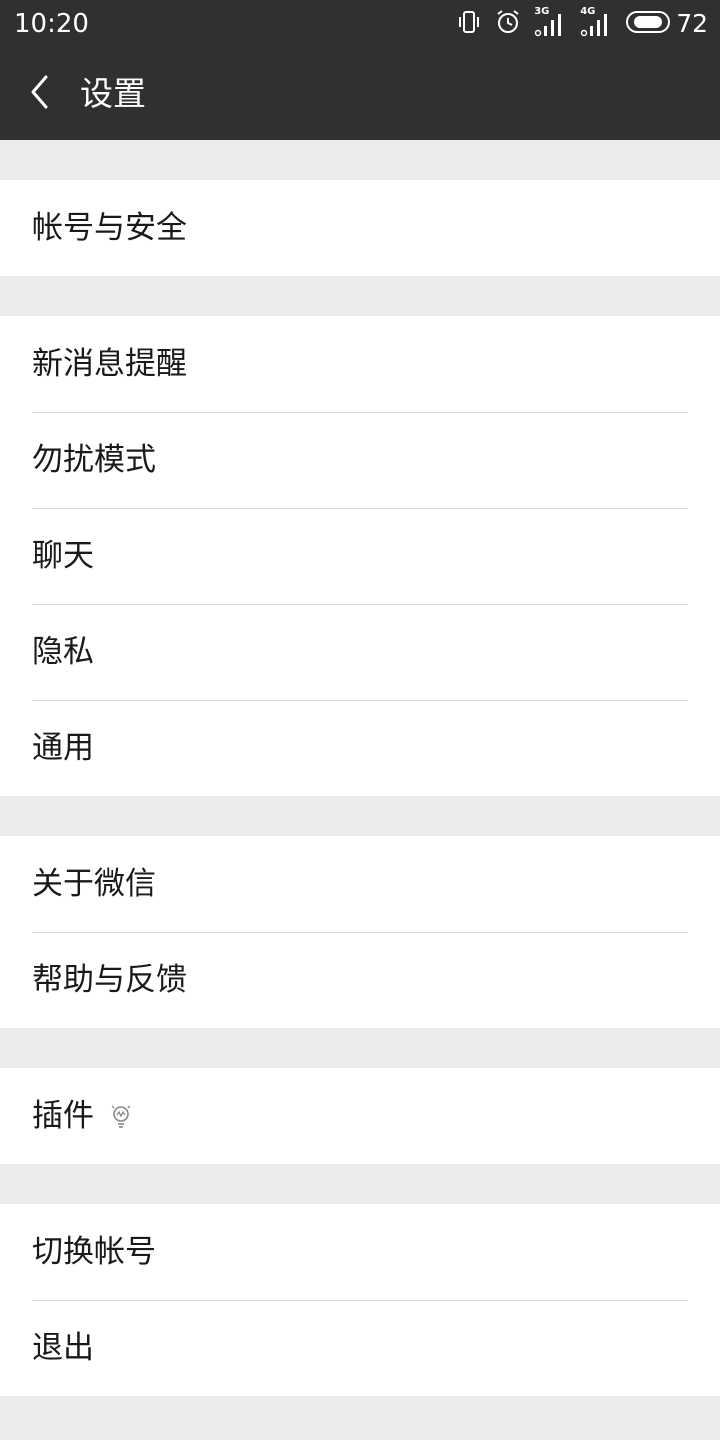  Describe the element at coordinates (360, 980) in the screenshot. I see `settings-item-help-feedback: 帮助与反馈` at that location.